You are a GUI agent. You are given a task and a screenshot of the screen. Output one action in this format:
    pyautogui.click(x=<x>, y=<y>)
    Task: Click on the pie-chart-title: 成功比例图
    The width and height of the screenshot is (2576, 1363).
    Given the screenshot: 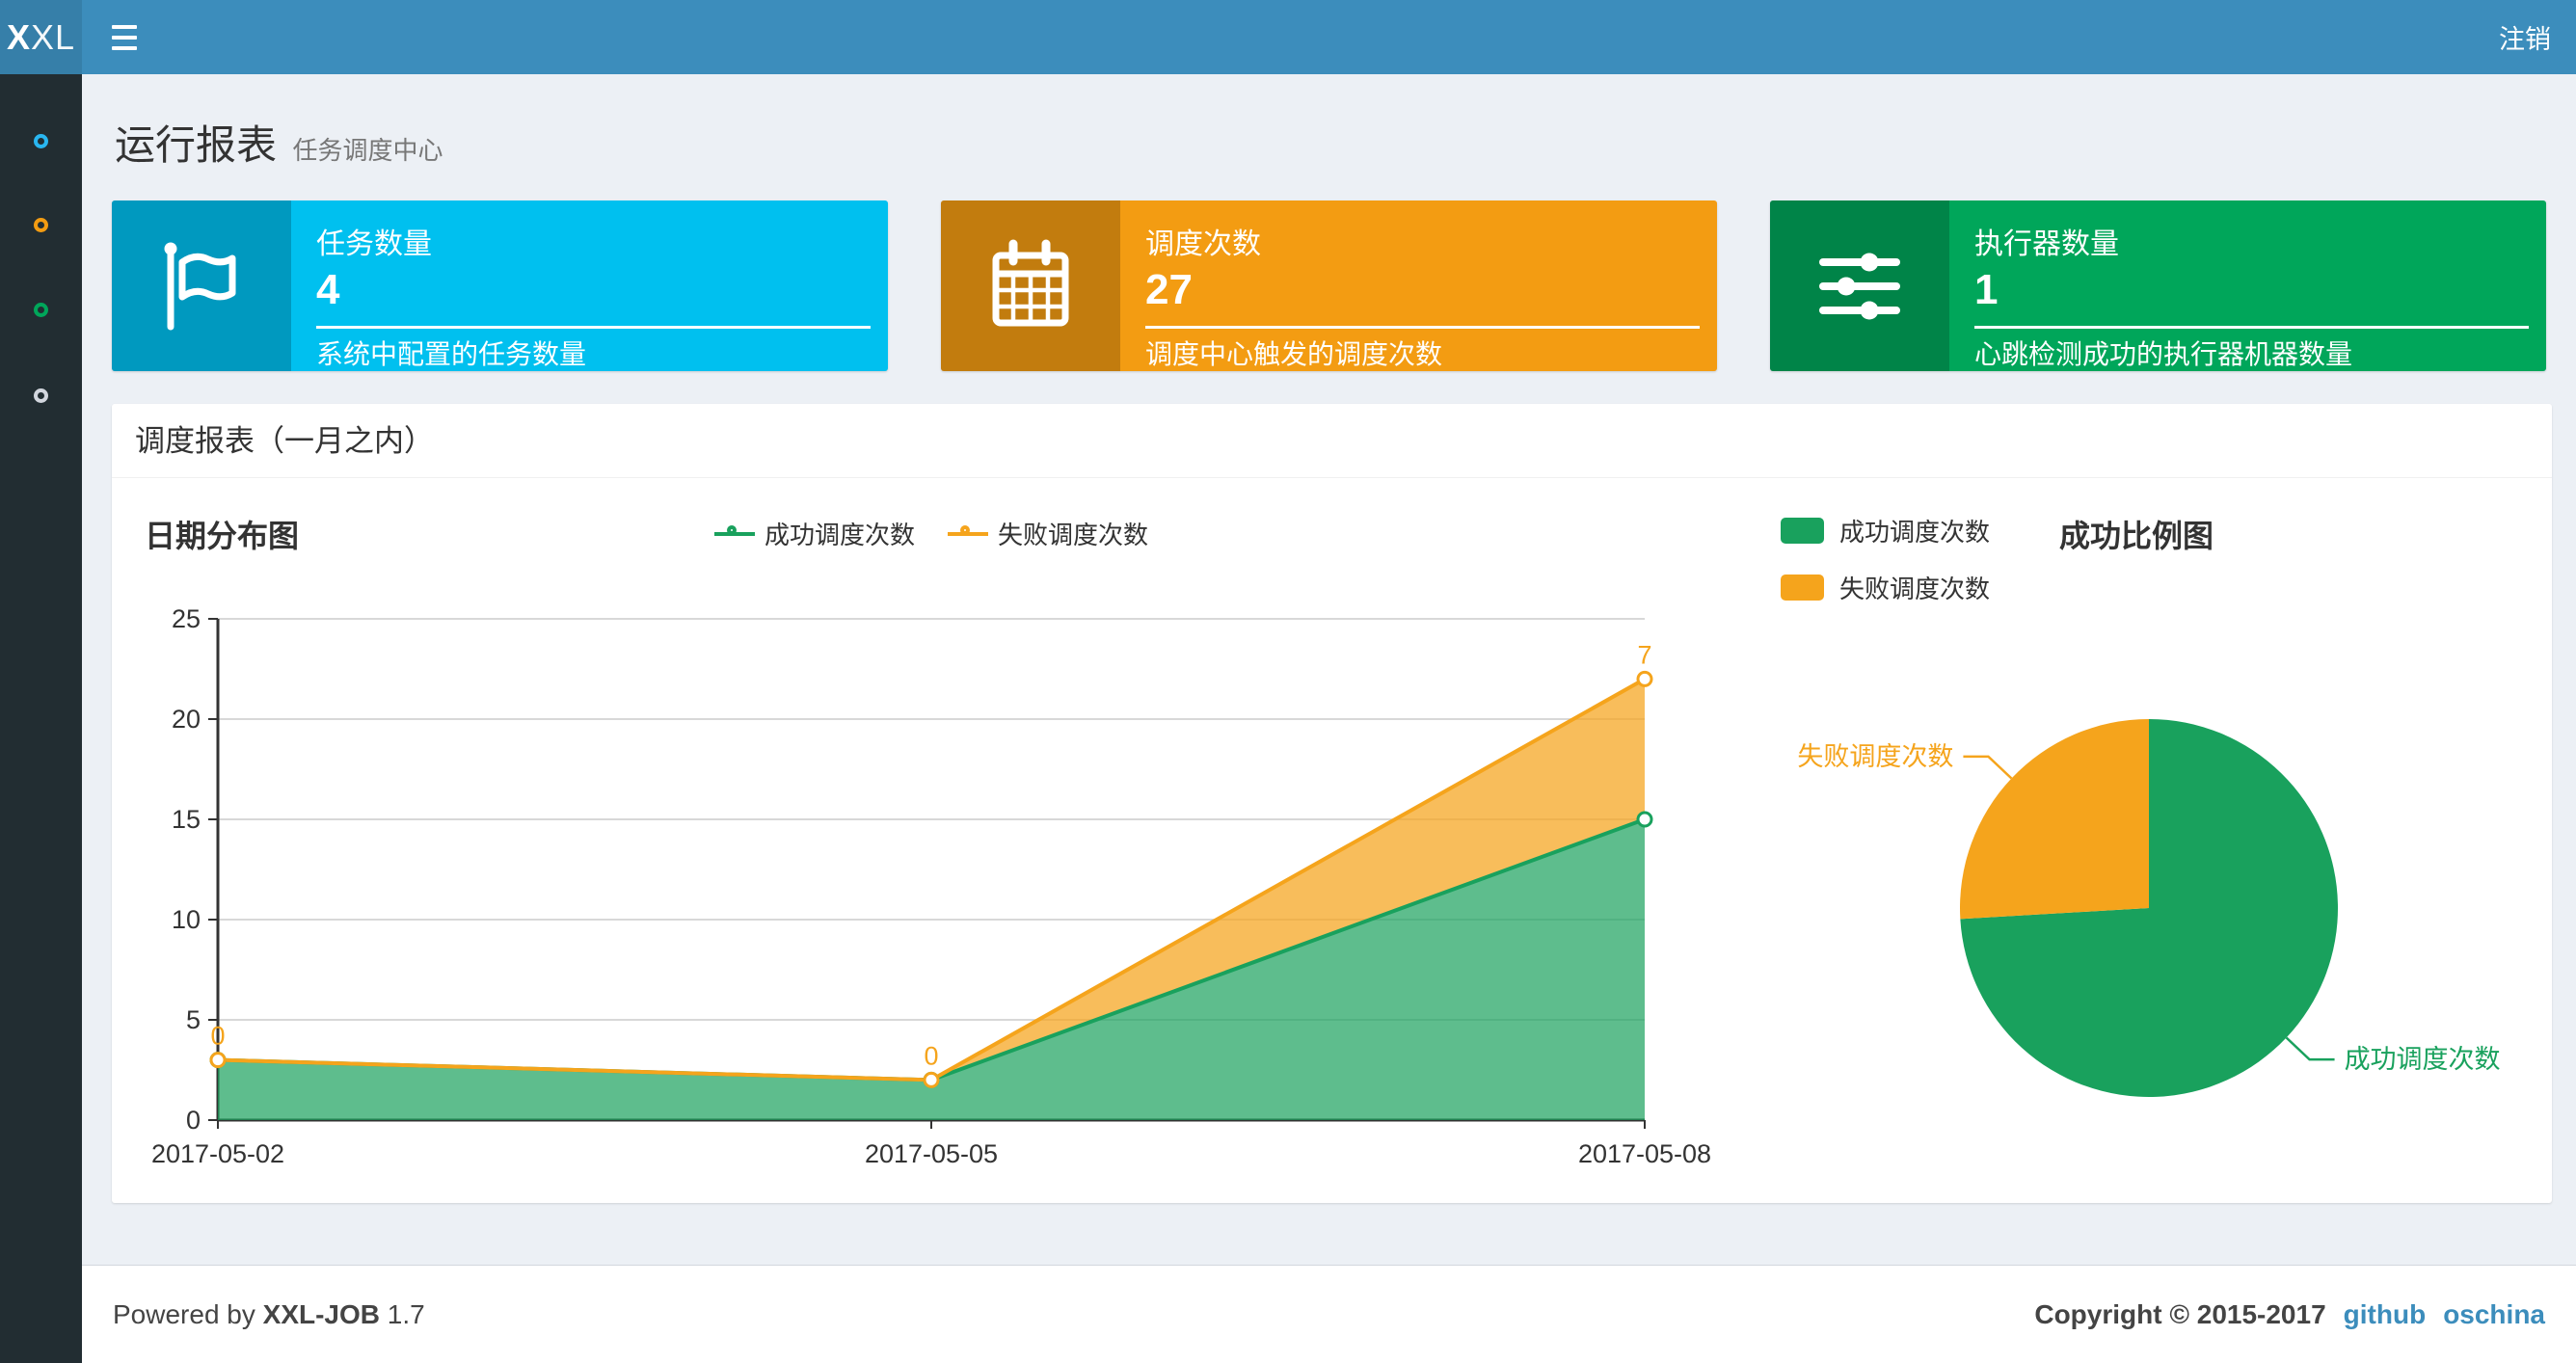 What is the action you would take?
    pyautogui.click(x=2136, y=536)
    